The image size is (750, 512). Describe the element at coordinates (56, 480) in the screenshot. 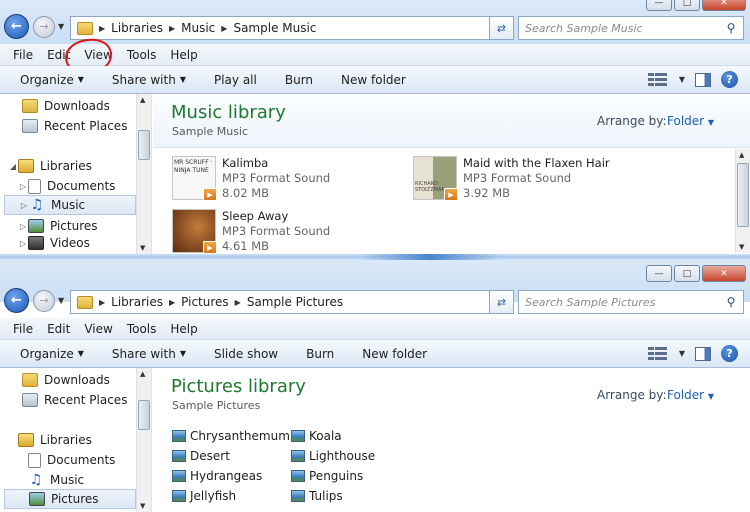

I see `nav-item-music: ♫ Music` at that location.